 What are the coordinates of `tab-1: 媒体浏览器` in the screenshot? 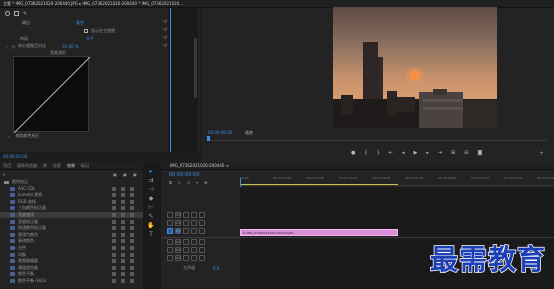 It's located at (27, 166).